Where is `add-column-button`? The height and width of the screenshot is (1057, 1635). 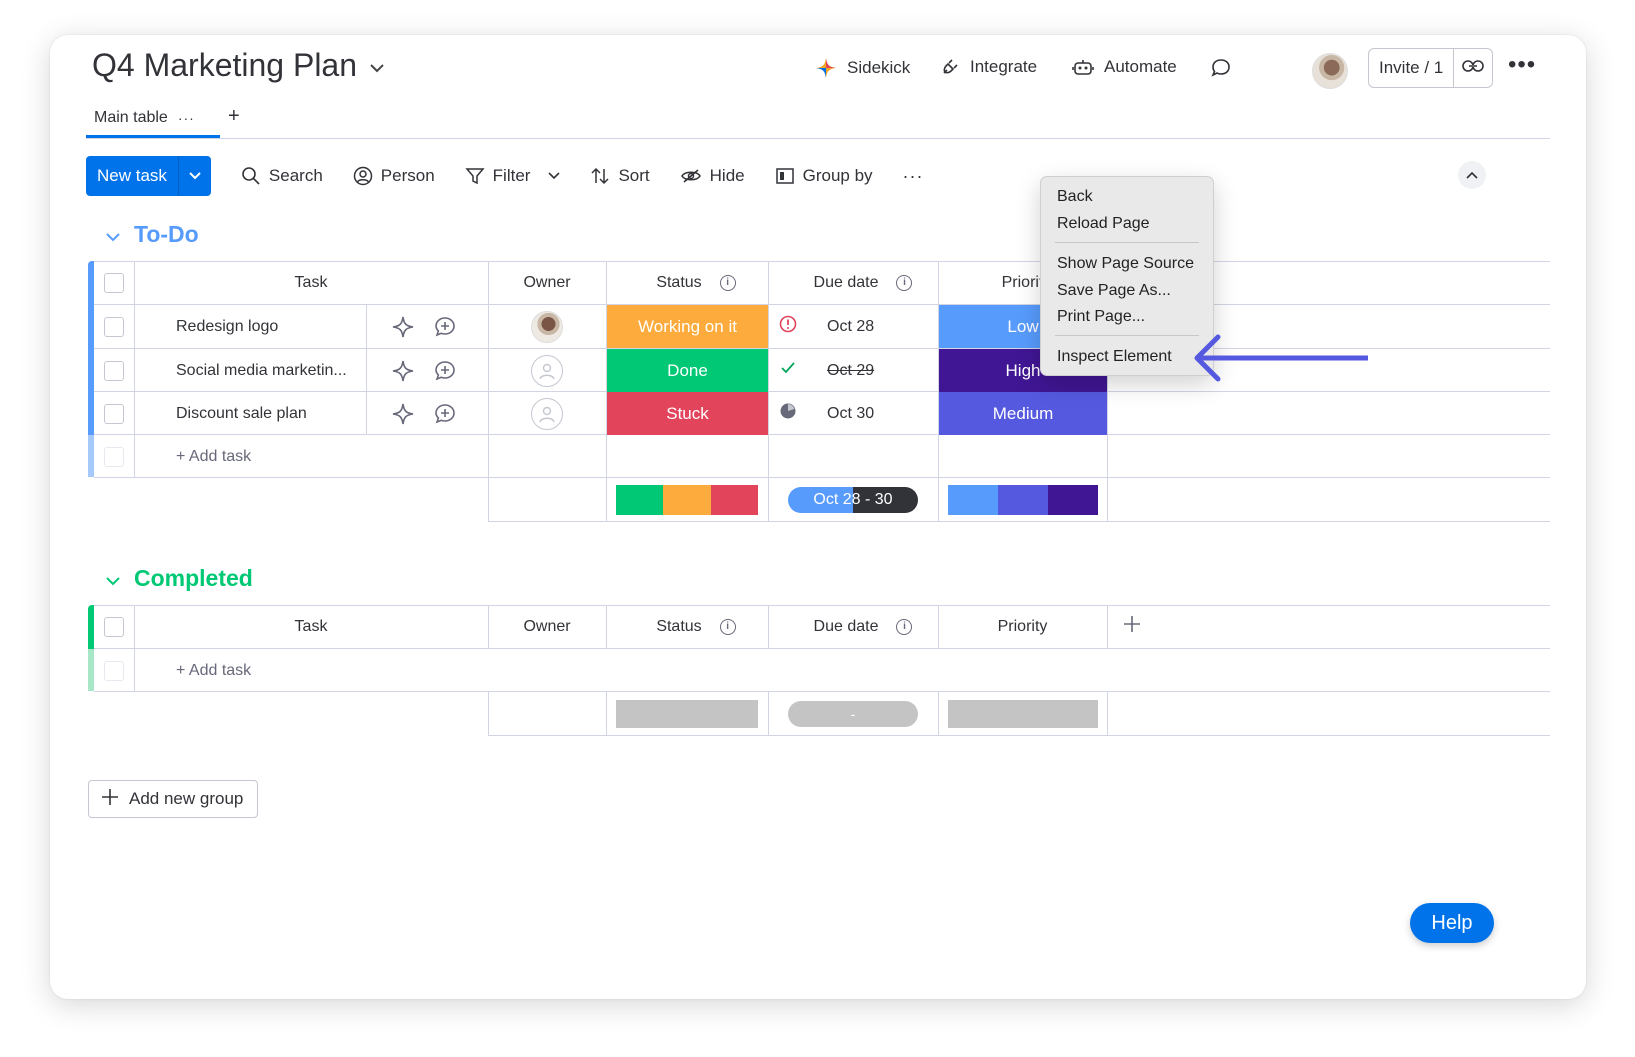 add-column-button is located at coordinates (1132, 626).